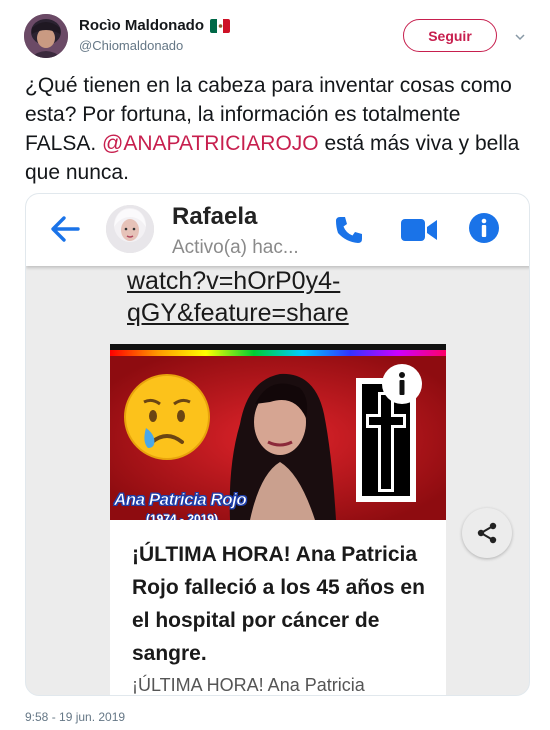 This screenshot has height=730, width=550. I want to click on chevron-down-icon, so click(520, 37).